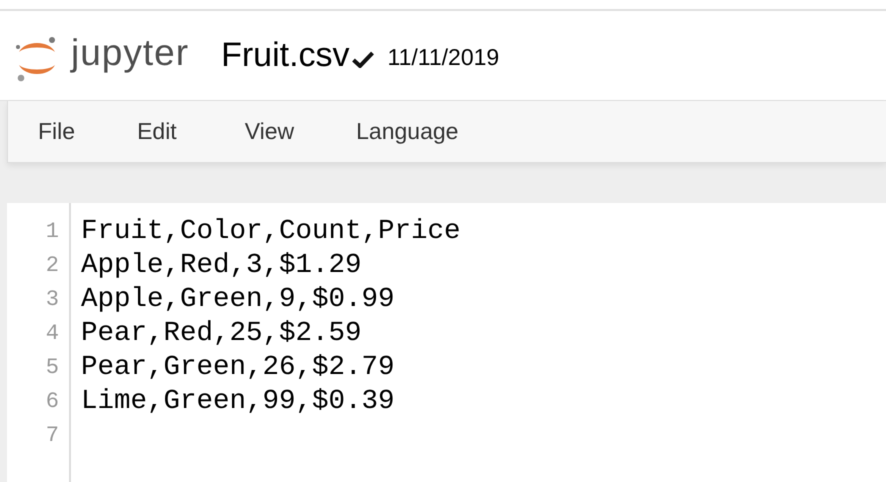 The image size is (886, 482). I want to click on line-number: 6, so click(51, 402).